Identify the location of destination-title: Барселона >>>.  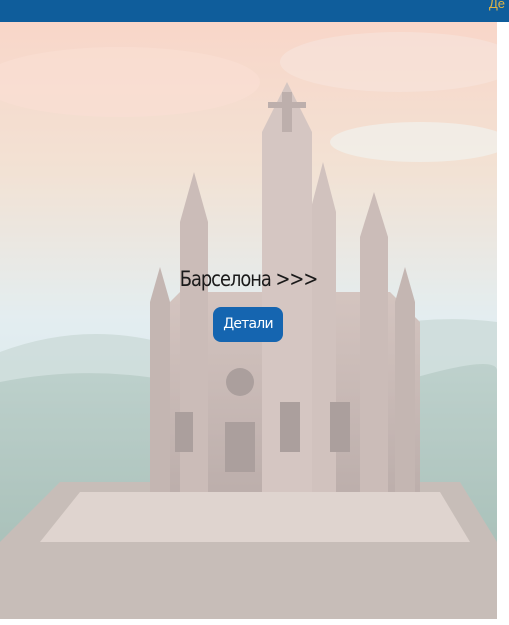
(248, 279).